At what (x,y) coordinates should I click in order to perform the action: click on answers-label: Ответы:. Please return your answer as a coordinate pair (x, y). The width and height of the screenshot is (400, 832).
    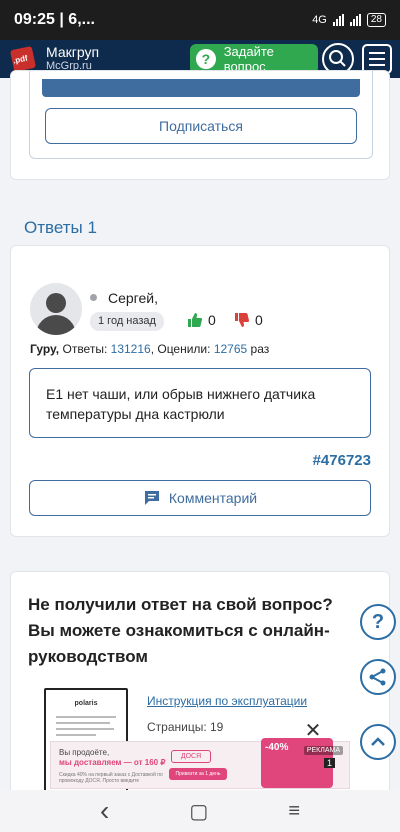
    Looking at the image, I should click on (85, 349).